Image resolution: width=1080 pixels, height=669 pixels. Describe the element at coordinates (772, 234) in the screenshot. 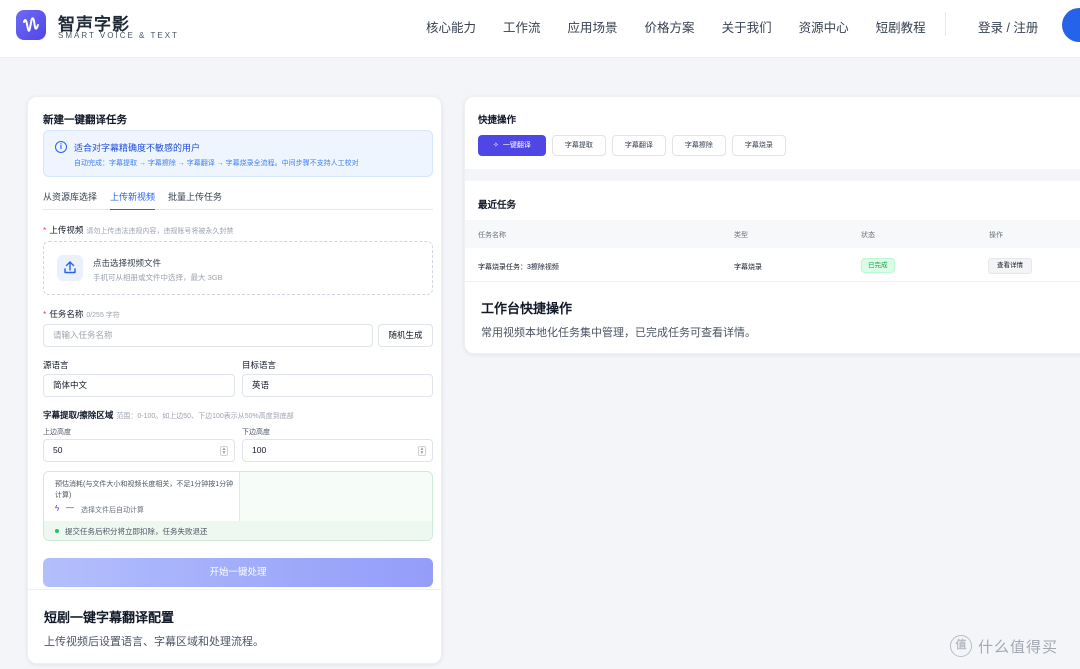

I see `table-header: 任务名称 类型 状态 操作` at that location.